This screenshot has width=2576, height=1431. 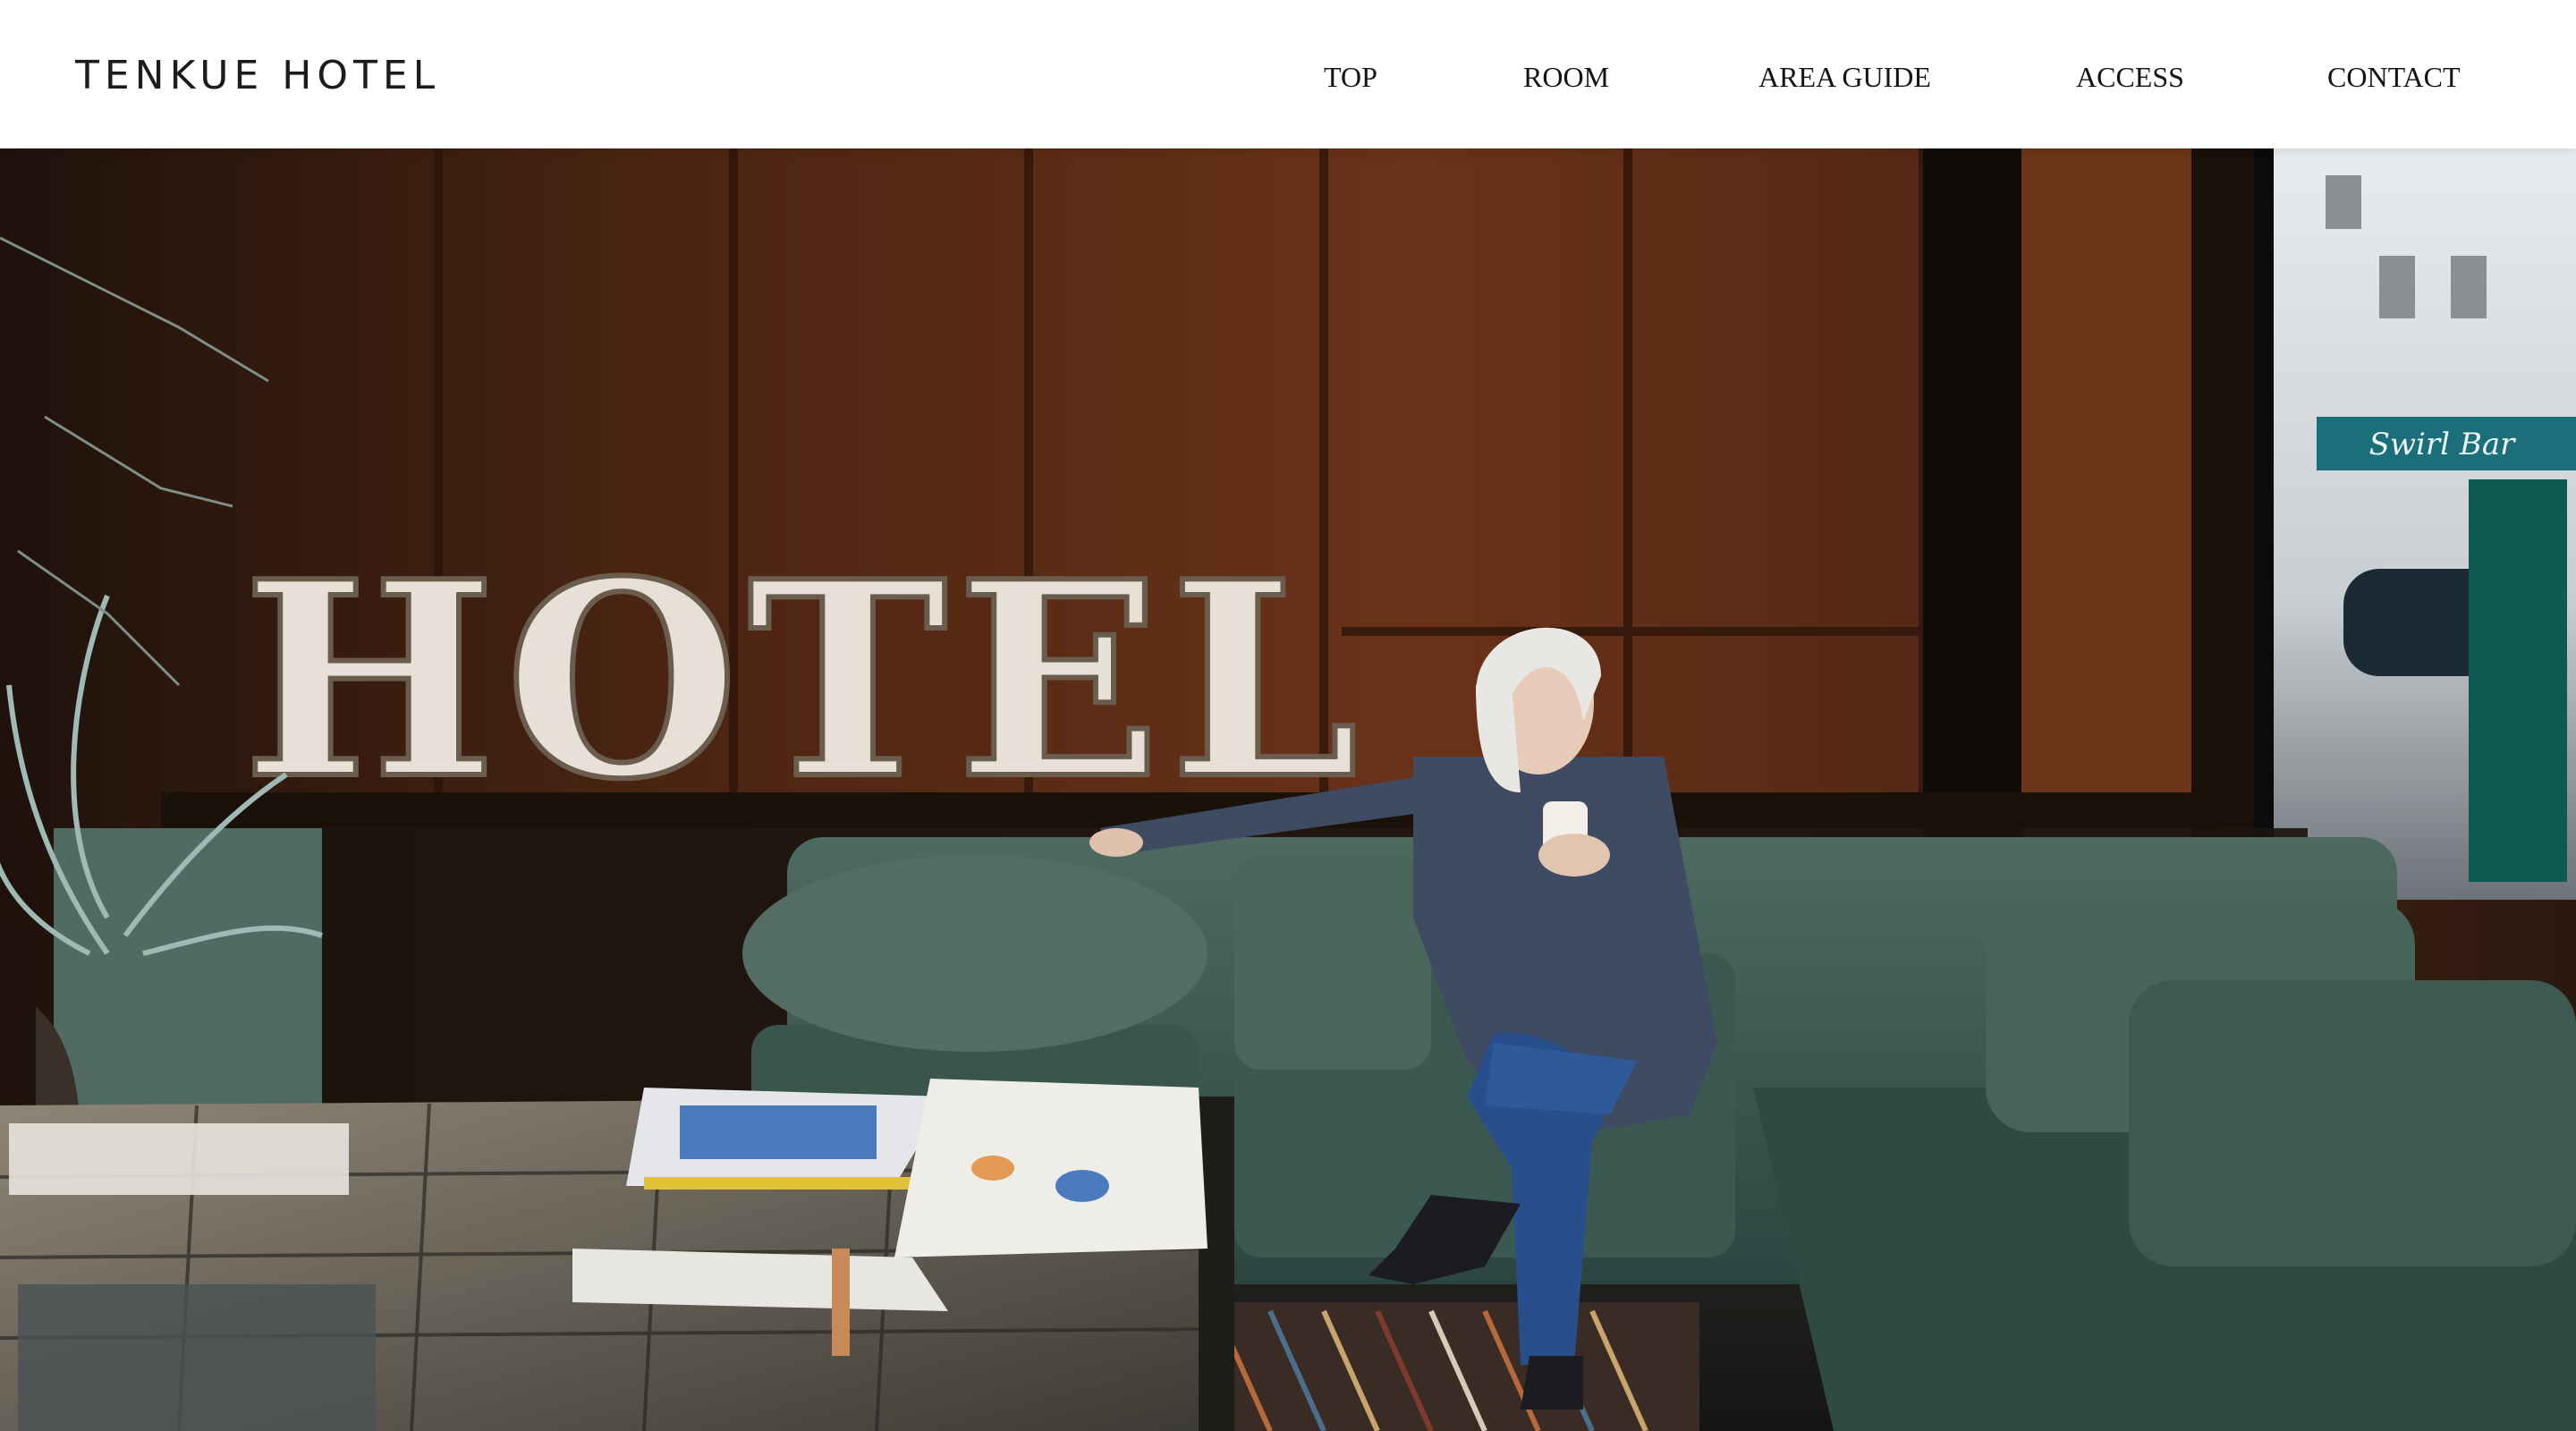 I want to click on nav-top: TOP, so click(x=1350, y=77).